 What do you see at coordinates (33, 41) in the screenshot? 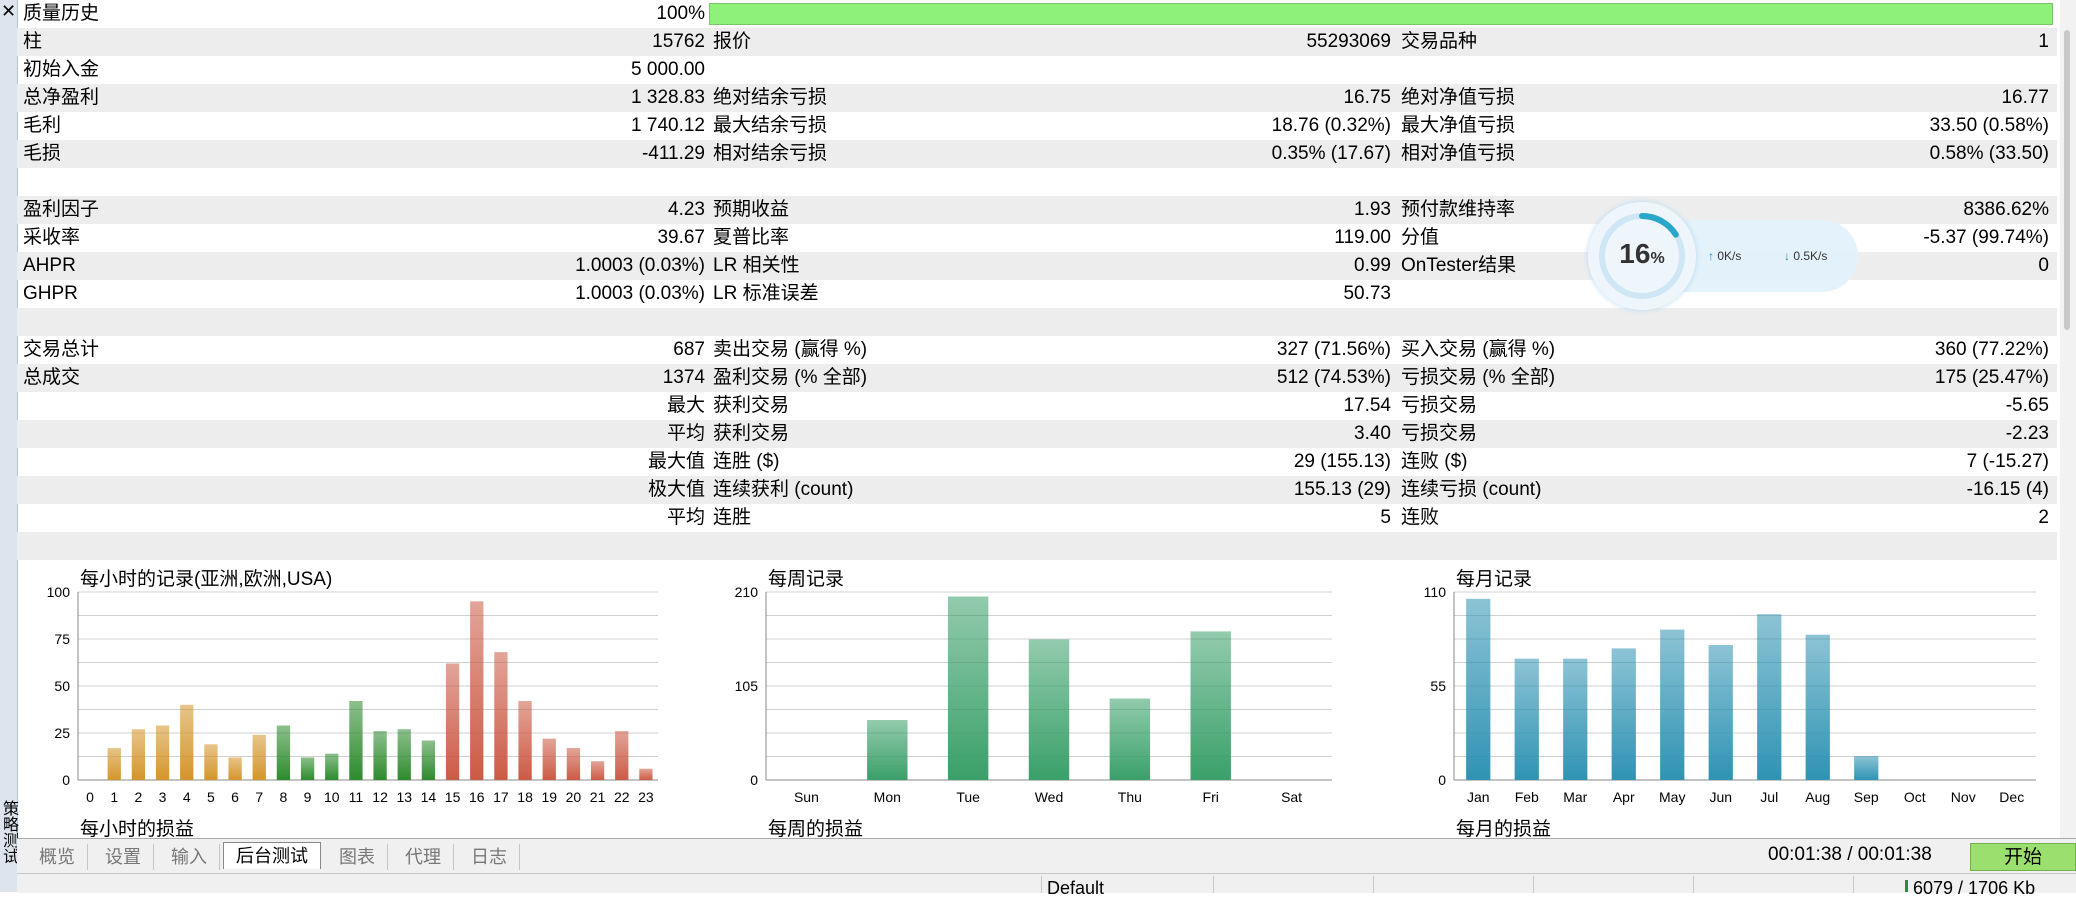
I see `stat-label: 柱` at bounding box center [33, 41].